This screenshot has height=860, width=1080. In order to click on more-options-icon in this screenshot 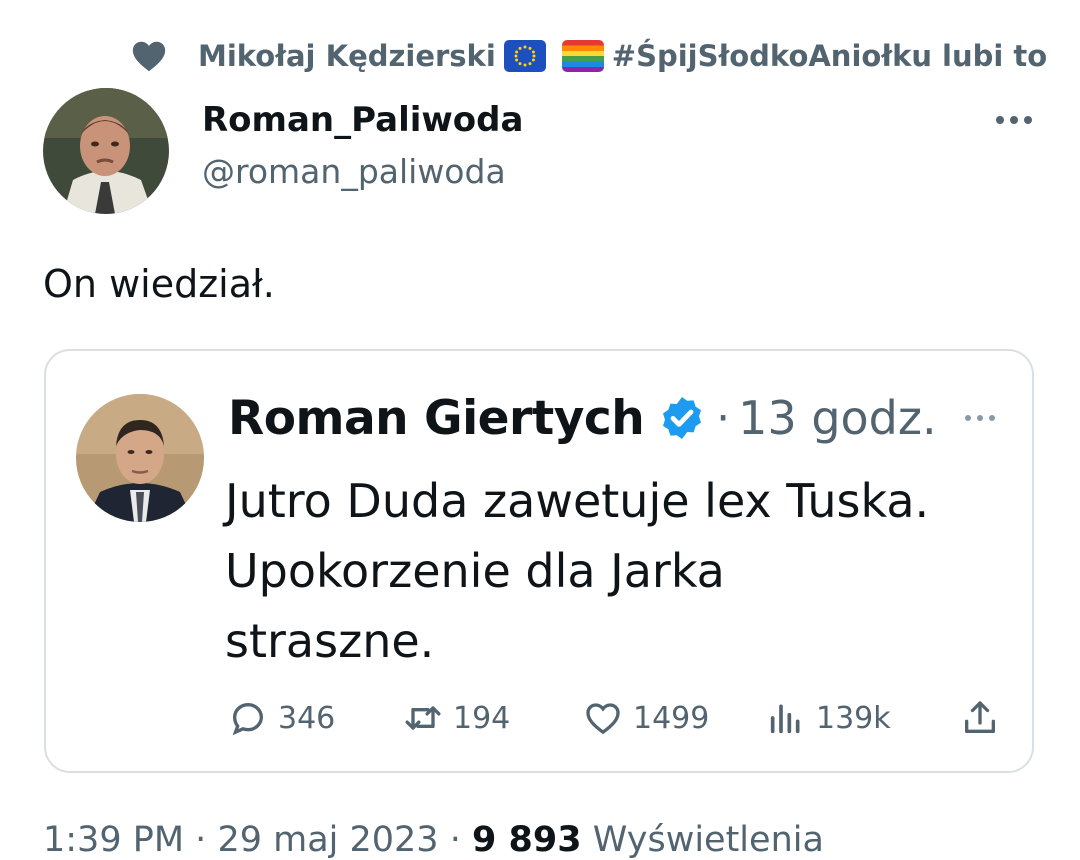, I will do `click(1014, 120)`.